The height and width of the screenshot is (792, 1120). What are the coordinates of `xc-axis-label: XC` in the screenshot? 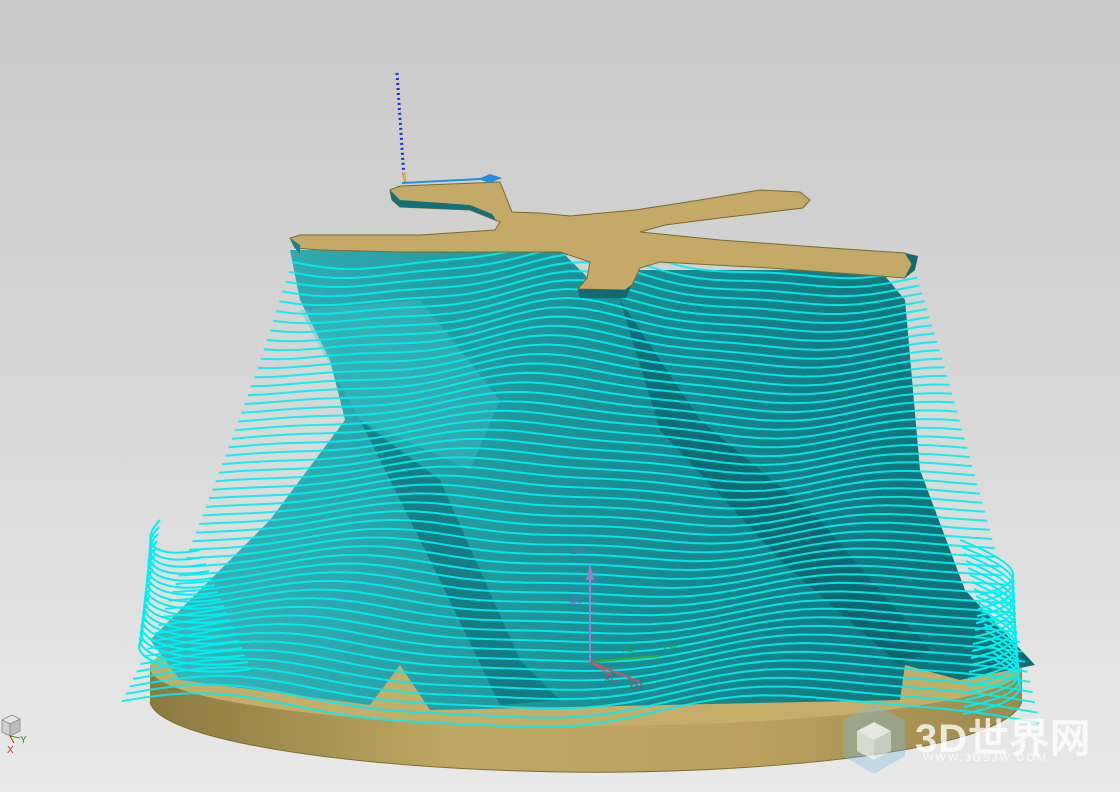 It's located at (611, 679).